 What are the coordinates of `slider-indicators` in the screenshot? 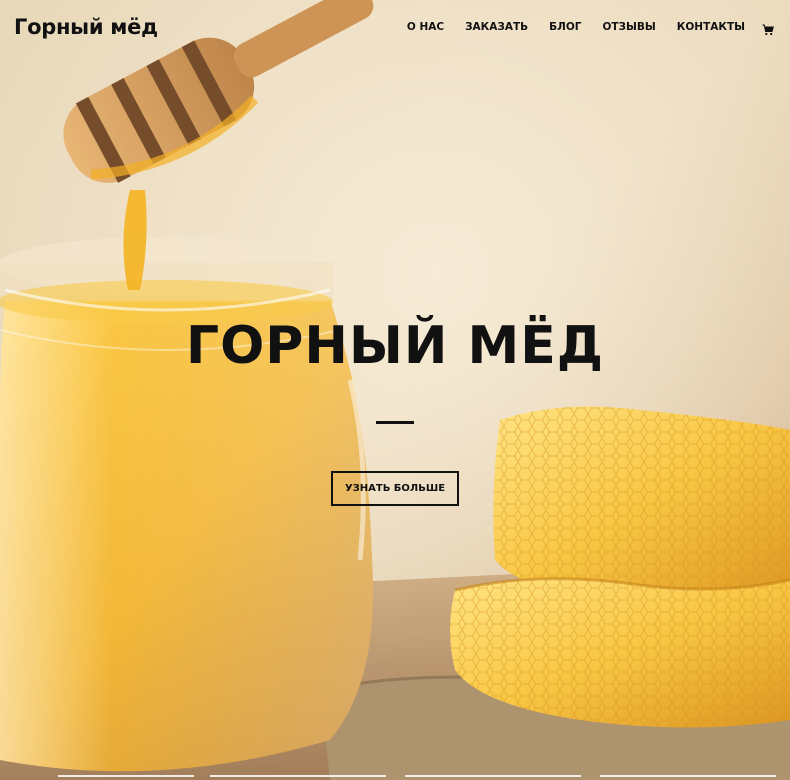 It's located at (395, 775).